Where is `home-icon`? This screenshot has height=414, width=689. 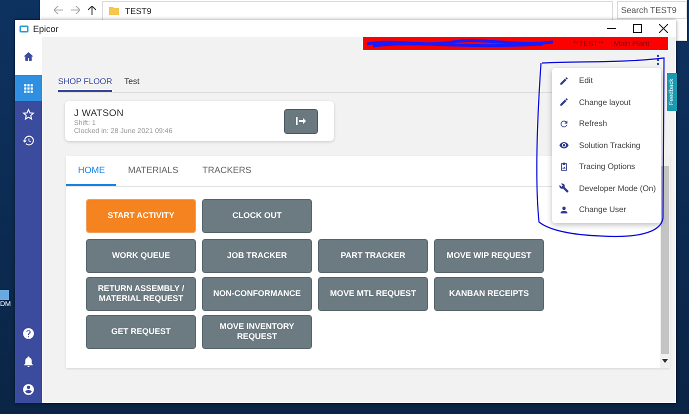
home-icon is located at coordinates (28, 56).